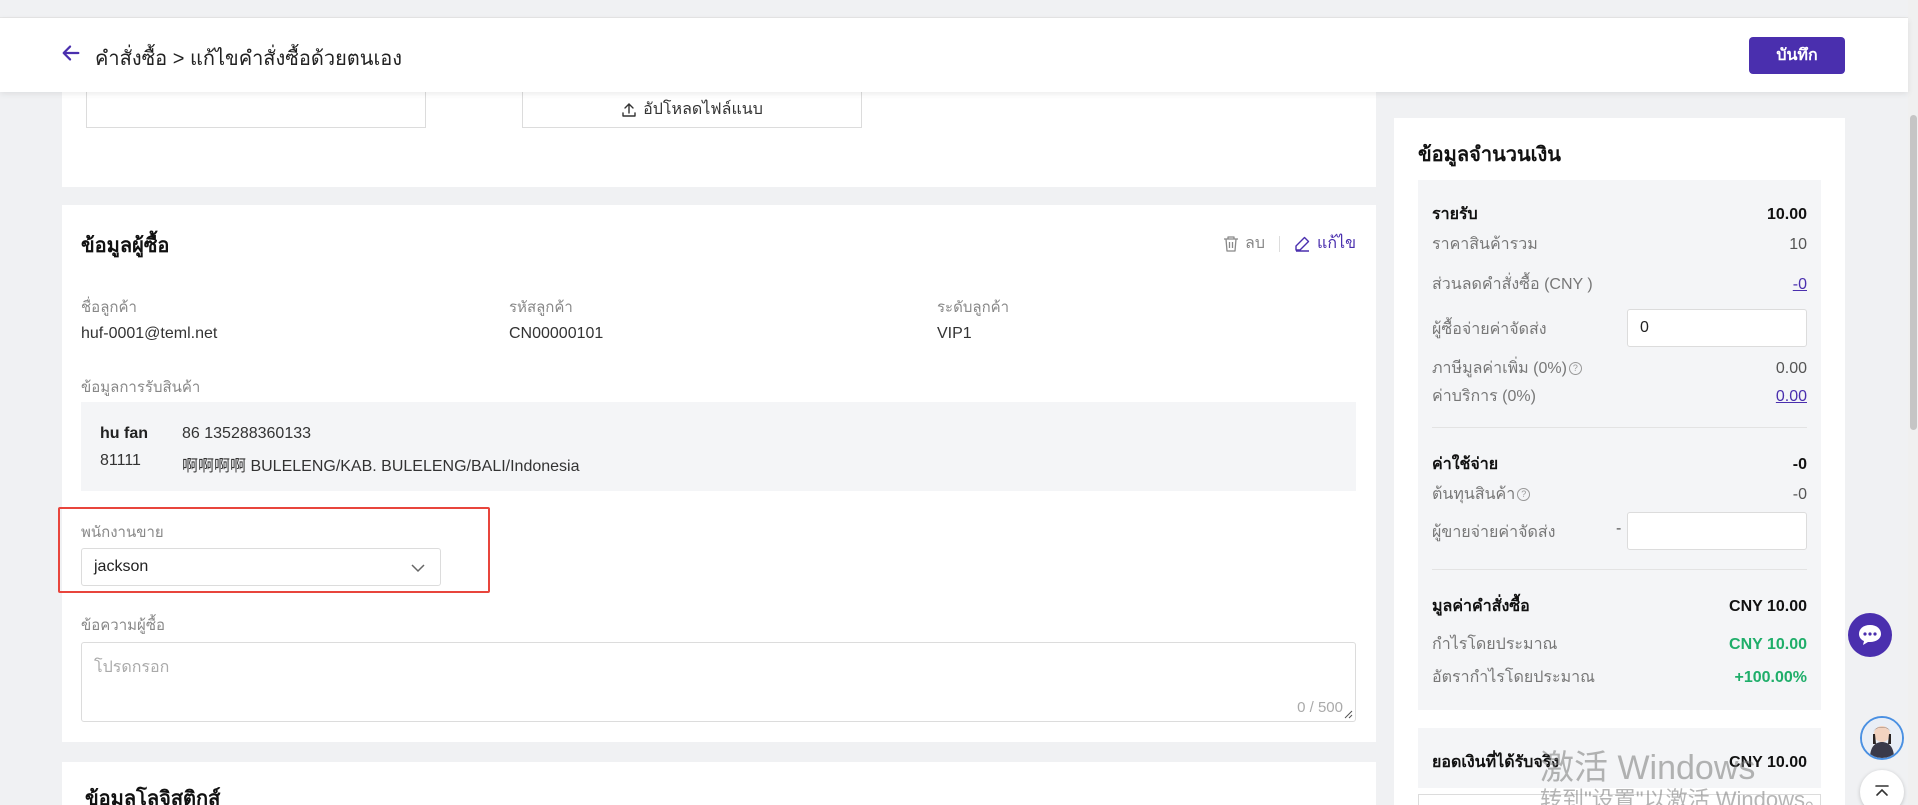 Image resolution: width=1918 pixels, height=805 pixels. Describe the element at coordinates (123, 625) in the screenshot. I see `buyer-message-label: ข้อความผู้ซื้อ` at that location.